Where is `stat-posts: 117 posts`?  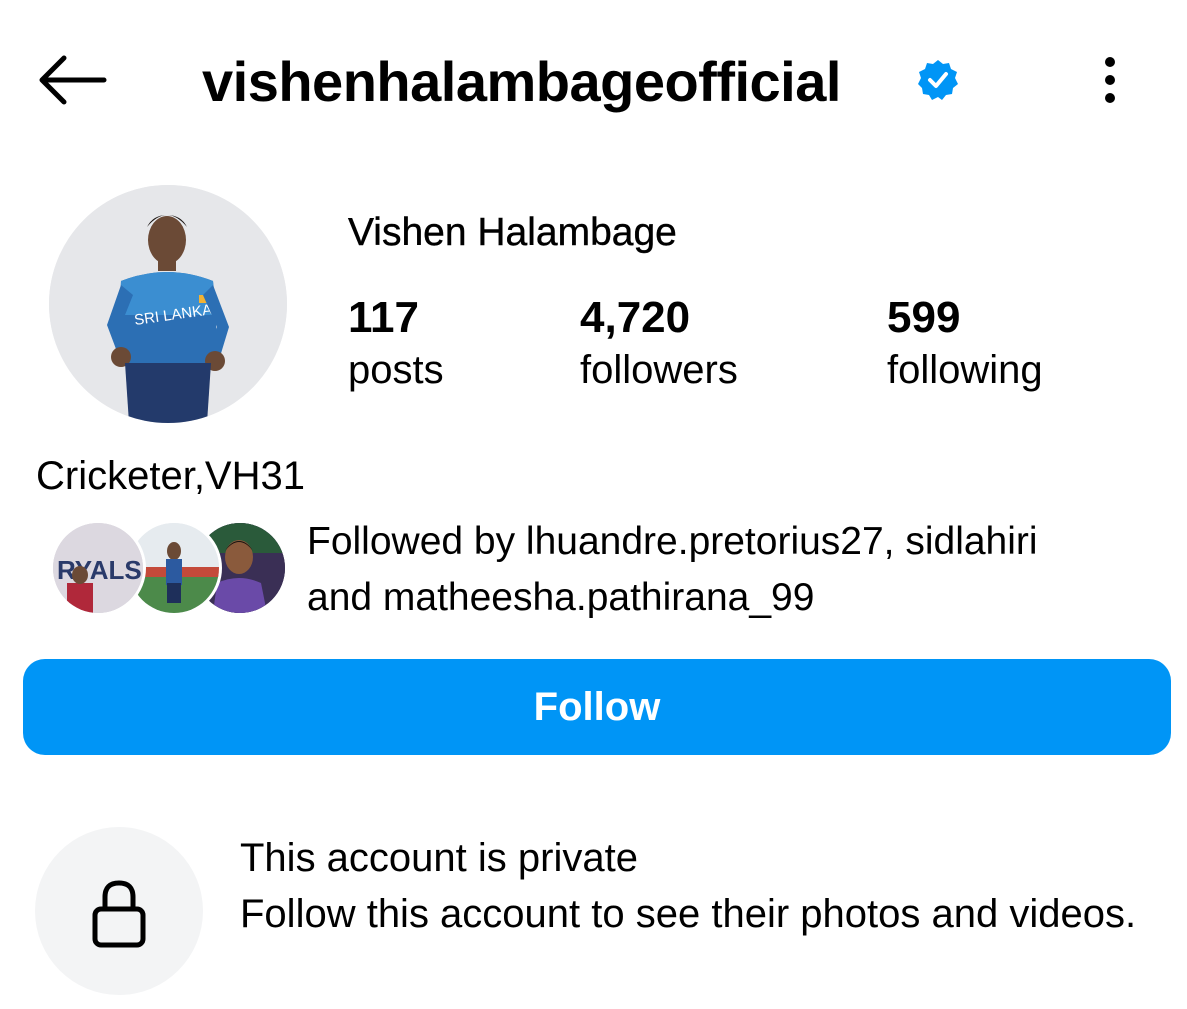 stat-posts: 117 posts is located at coordinates (396, 344).